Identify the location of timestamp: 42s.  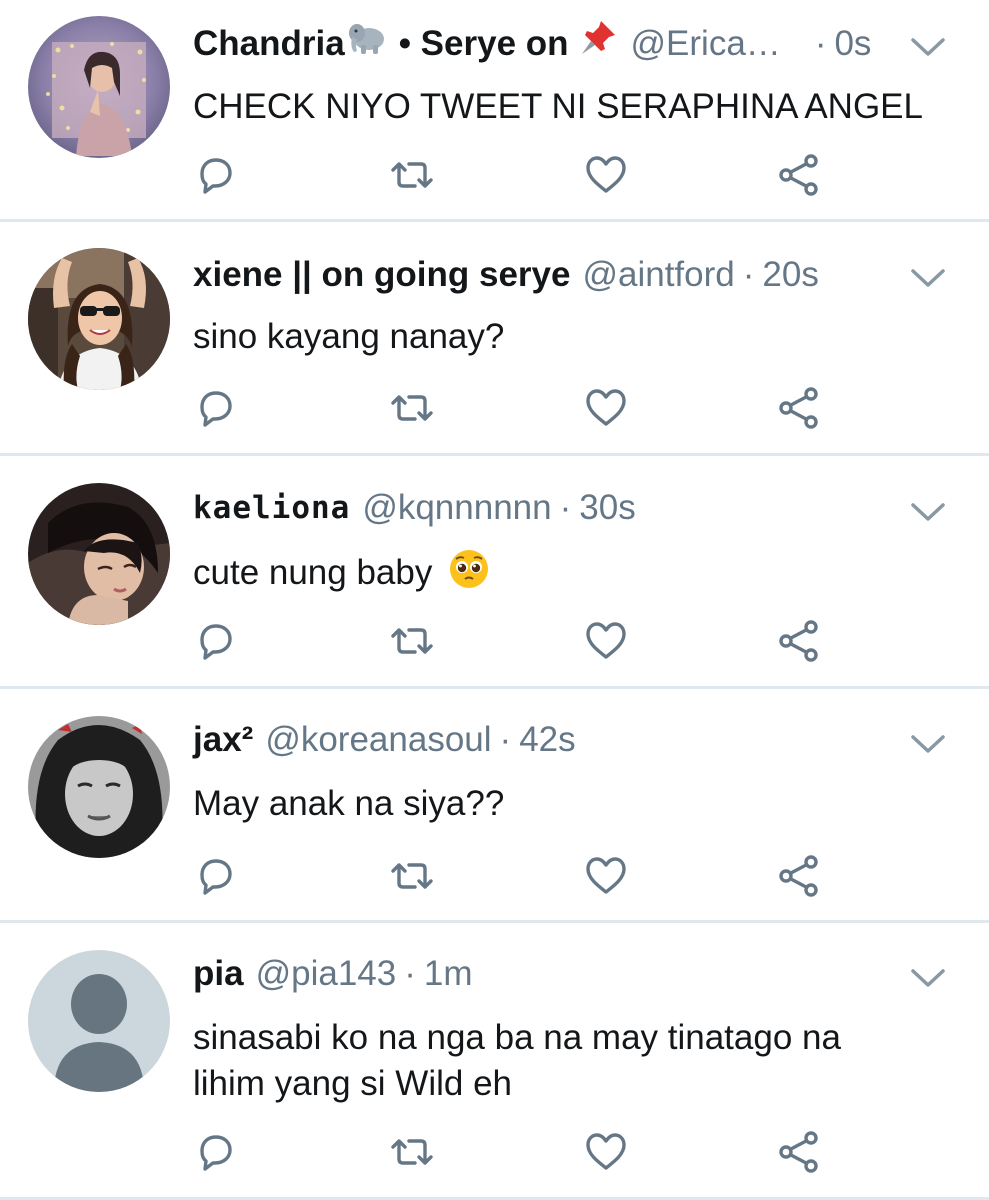
(547, 740).